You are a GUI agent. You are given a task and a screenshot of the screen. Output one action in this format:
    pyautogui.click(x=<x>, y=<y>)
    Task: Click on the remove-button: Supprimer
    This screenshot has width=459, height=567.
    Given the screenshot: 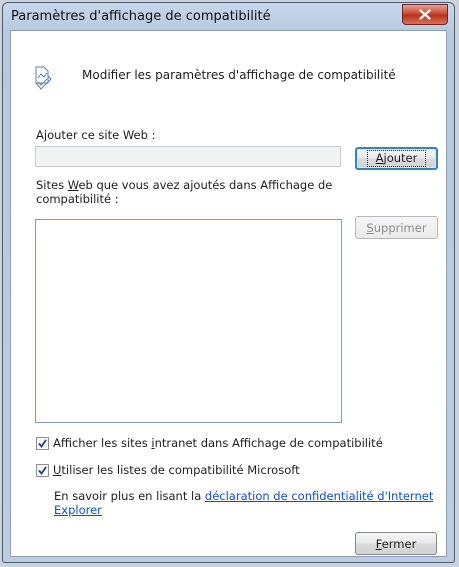 What is the action you would take?
    pyautogui.click(x=396, y=227)
    